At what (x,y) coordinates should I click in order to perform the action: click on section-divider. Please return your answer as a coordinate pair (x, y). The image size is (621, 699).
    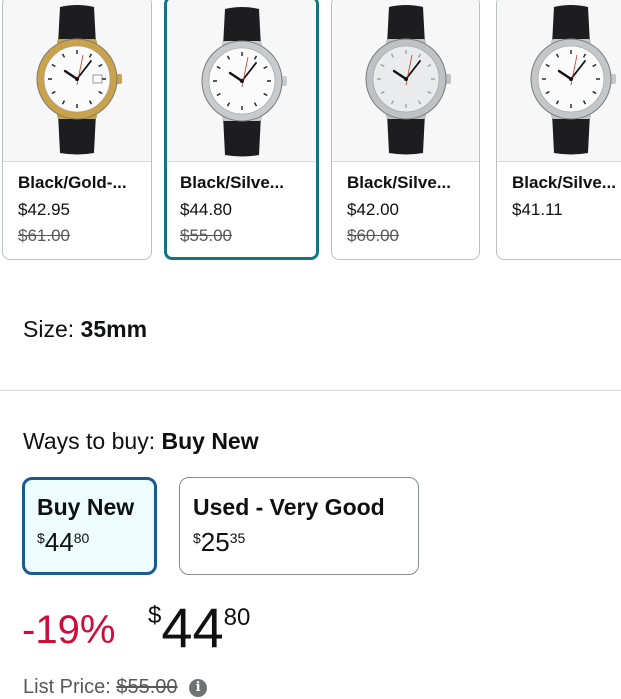
    Looking at the image, I should click on (310, 390).